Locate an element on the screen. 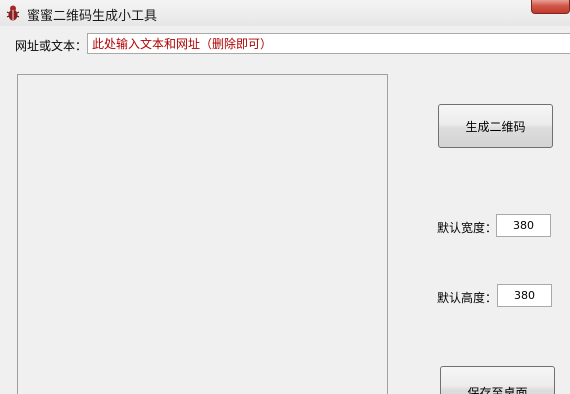  height-label: 默认高度： is located at coordinates (467, 298).